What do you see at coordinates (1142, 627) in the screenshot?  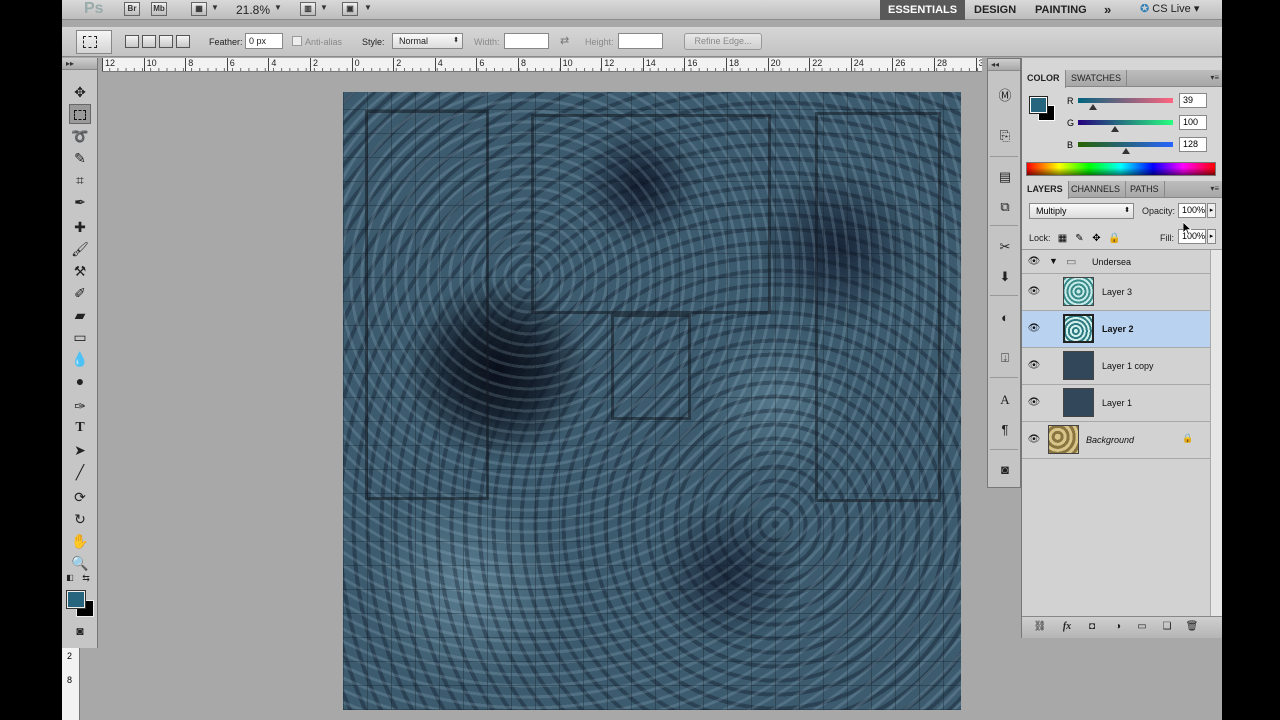 I see `new-group-icon: ▭` at bounding box center [1142, 627].